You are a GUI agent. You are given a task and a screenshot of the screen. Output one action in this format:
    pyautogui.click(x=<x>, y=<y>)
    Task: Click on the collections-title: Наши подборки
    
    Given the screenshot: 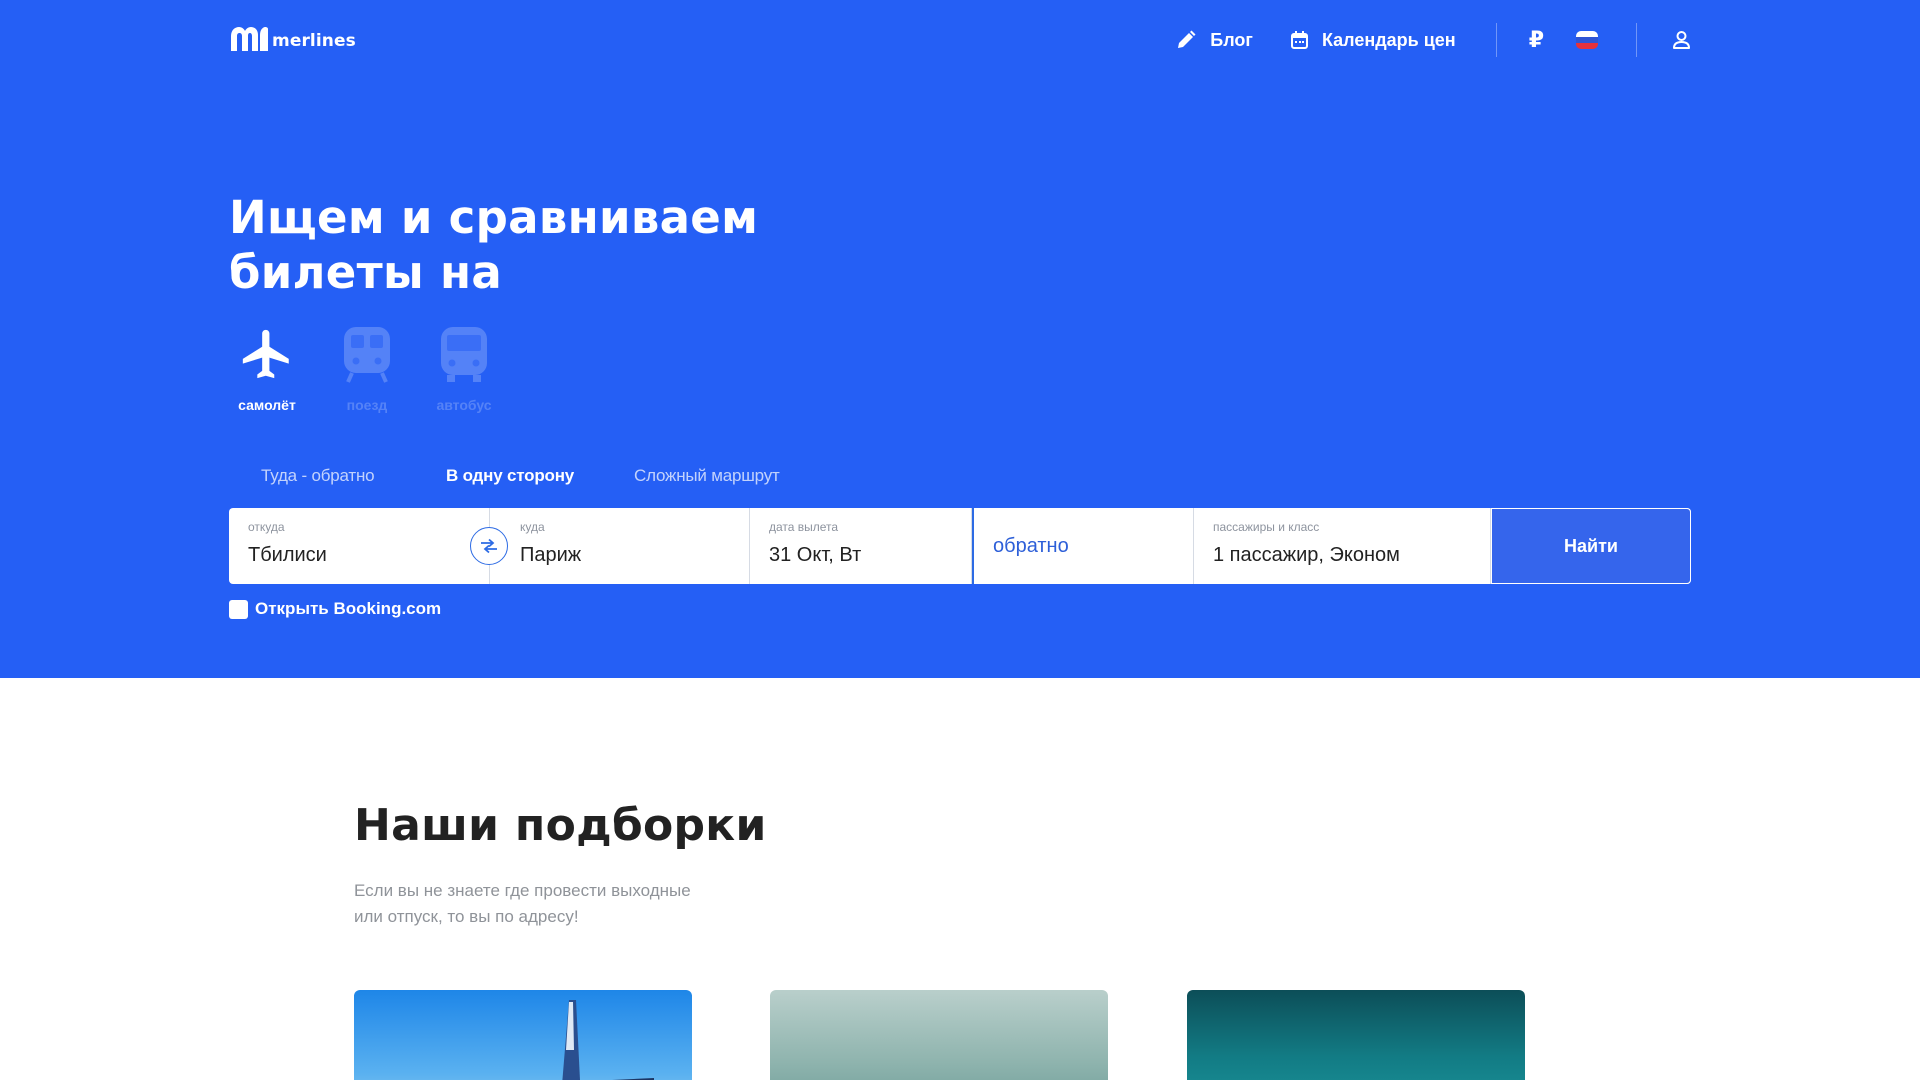 What is the action you would take?
    pyautogui.click(x=560, y=825)
    